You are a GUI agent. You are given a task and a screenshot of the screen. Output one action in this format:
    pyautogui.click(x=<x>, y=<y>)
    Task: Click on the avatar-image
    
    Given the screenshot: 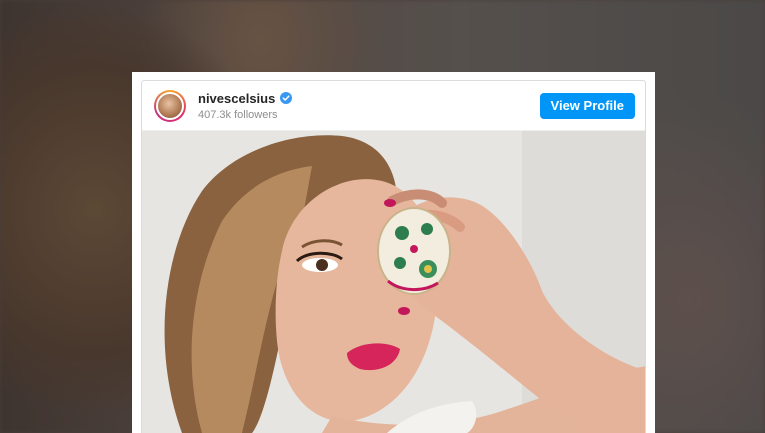 What is the action you would take?
    pyautogui.click(x=170, y=105)
    